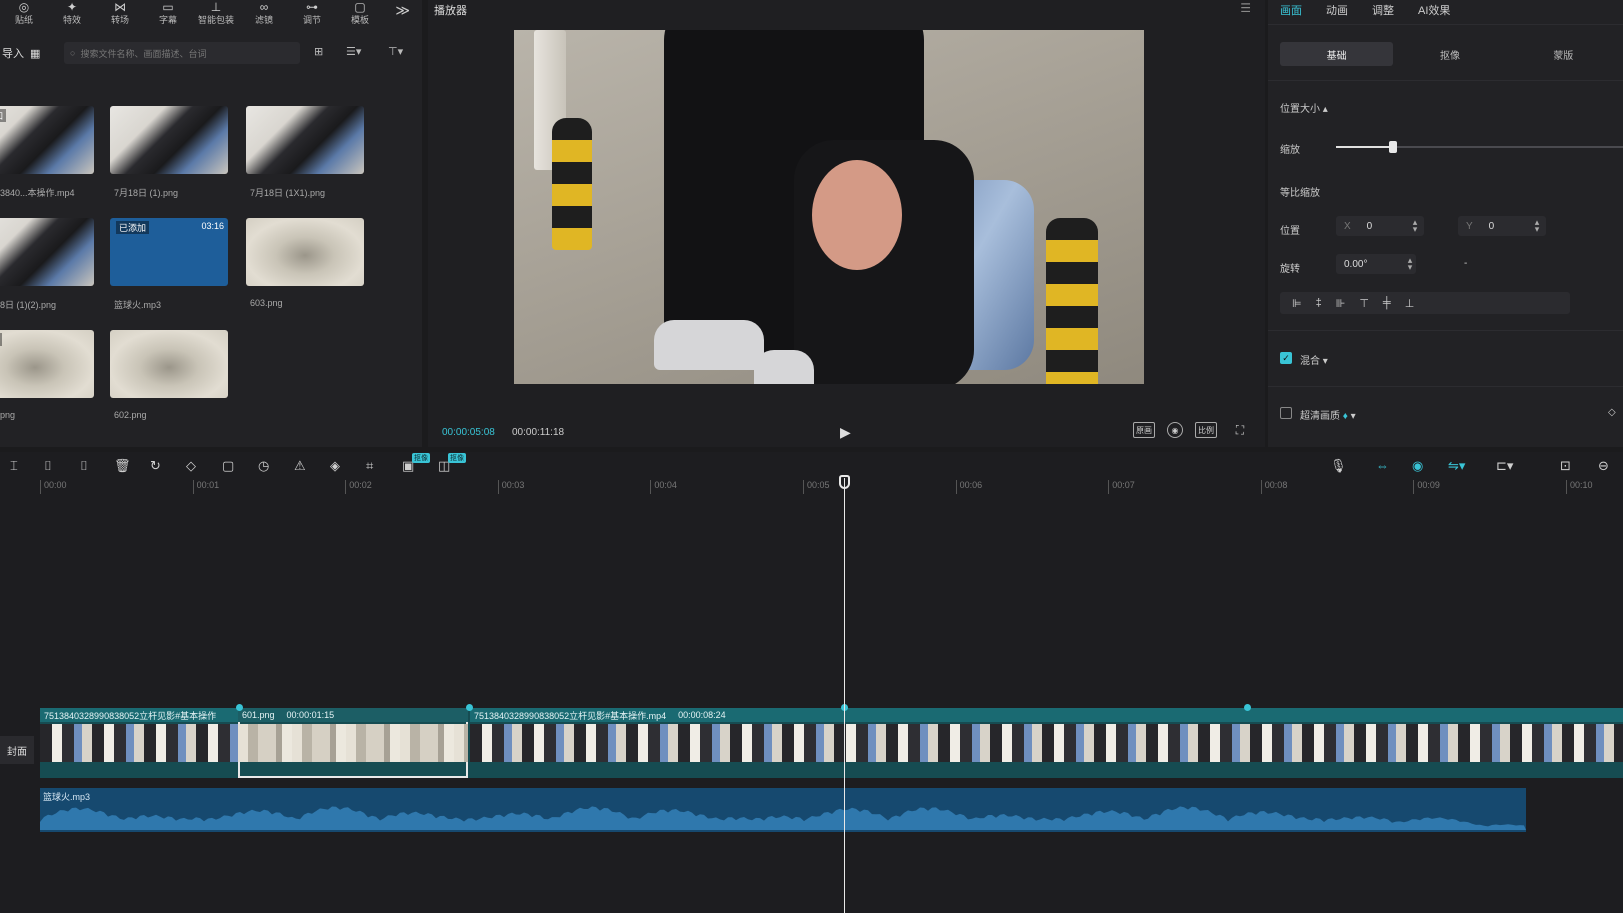 This screenshot has width=1623, height=913. Describe the element at coordinates (17, 750) in the screenshot. I see `cover-button: 封面` at that location.